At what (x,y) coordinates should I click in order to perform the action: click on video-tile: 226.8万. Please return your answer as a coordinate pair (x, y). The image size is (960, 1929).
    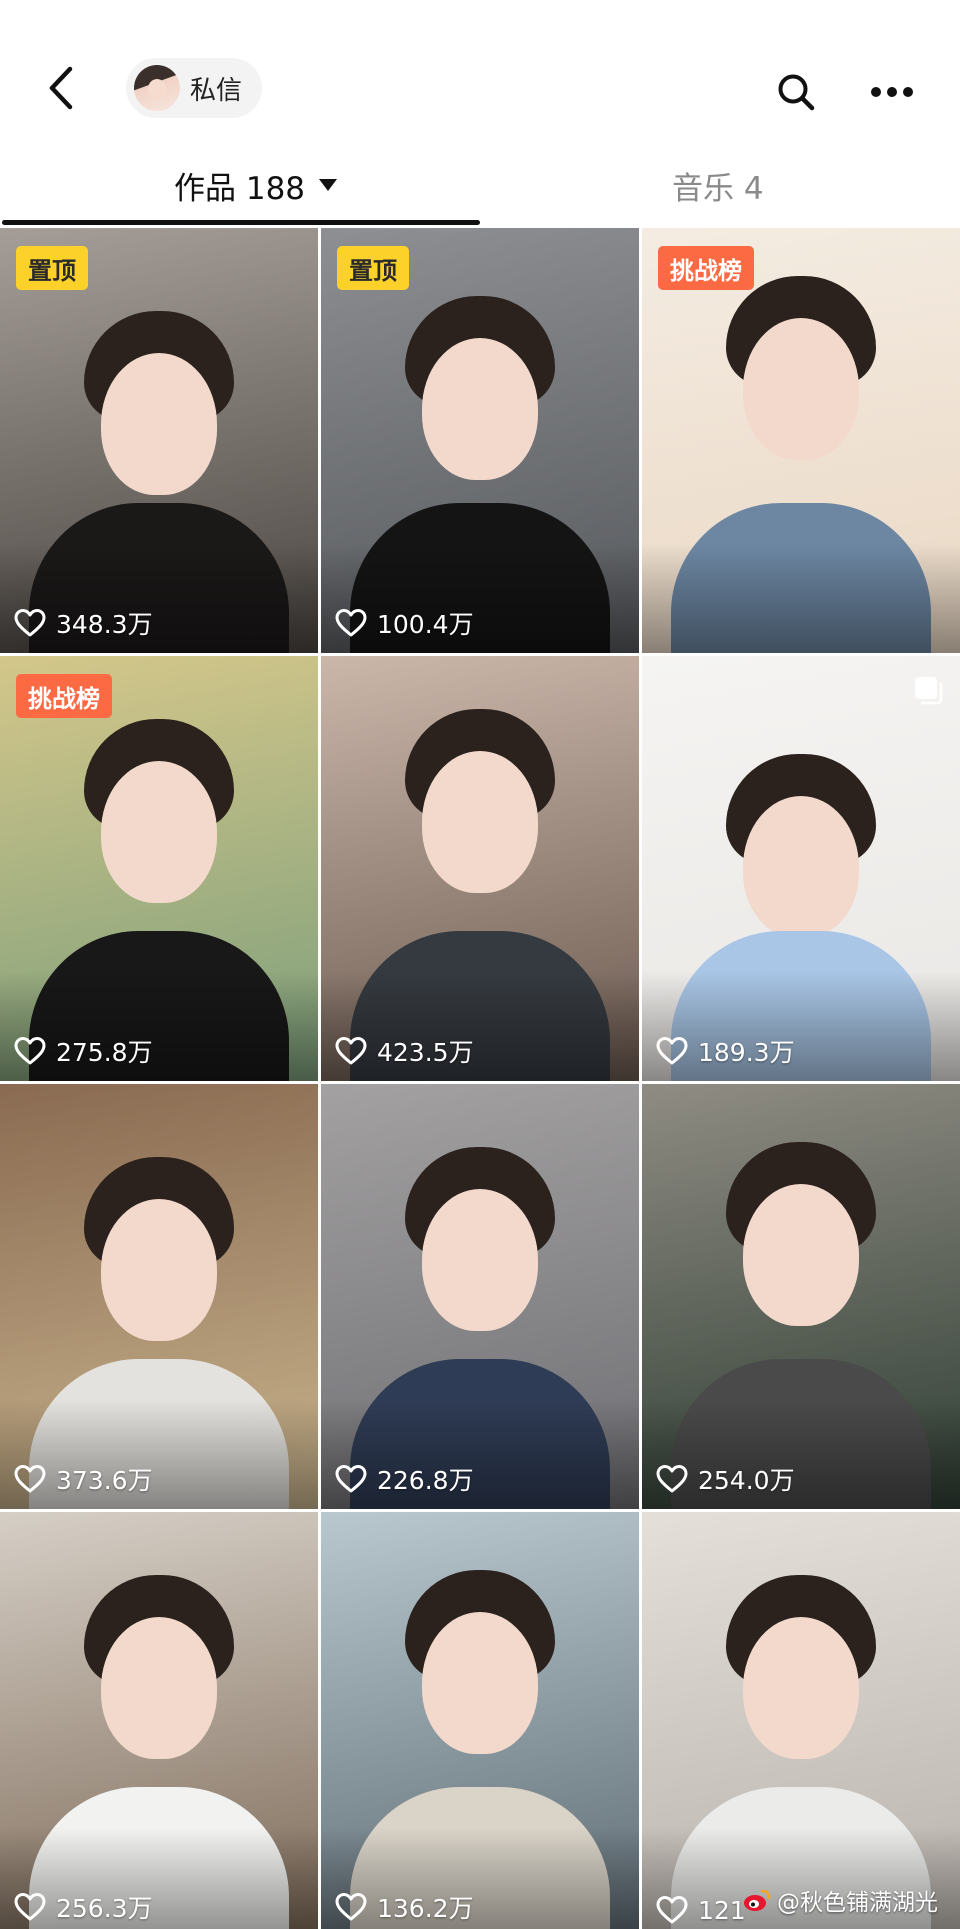
    Looking at the image, I should click on (480, 1296).